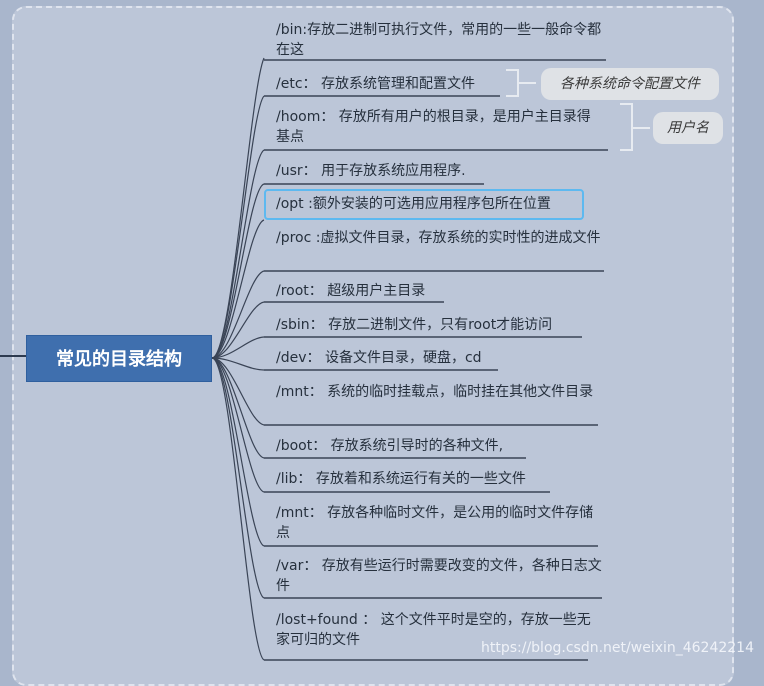 This screenshot has width=764, height=686. I want to click on root-connector, so click(14, 356).